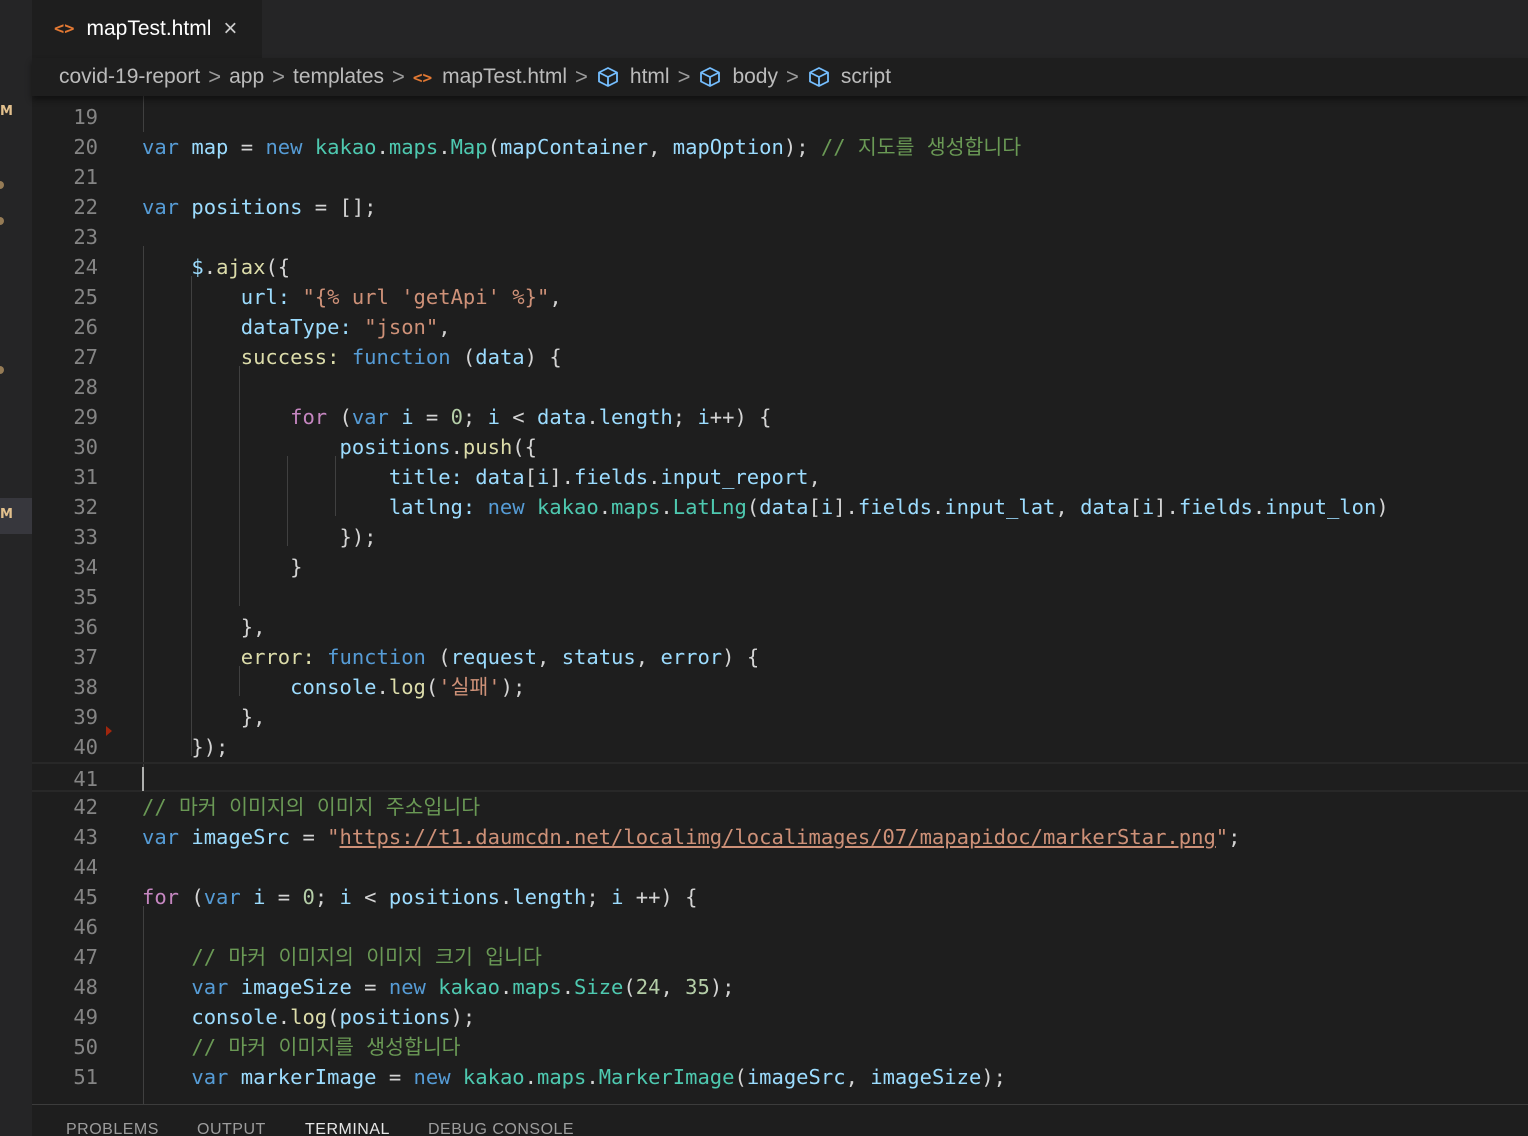 Image resolution: width=1528 pixels, height=1136 pixels. Describe the element at coordinates (425, 477) in the screenshot. I see `code-token: title:` at that location.